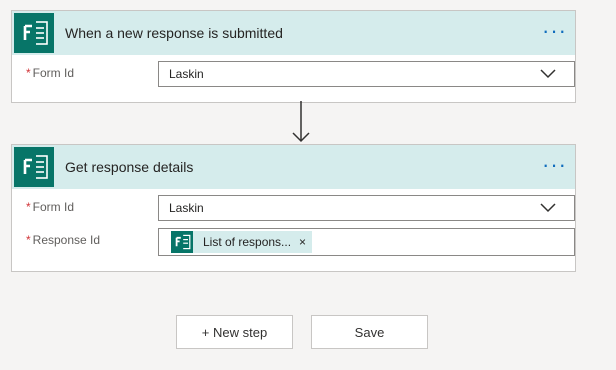  What do you see at coordinates (293, 167) in the screenshot?
I see `action-card-header: Get response details ···` at bounding box center [293, 167].